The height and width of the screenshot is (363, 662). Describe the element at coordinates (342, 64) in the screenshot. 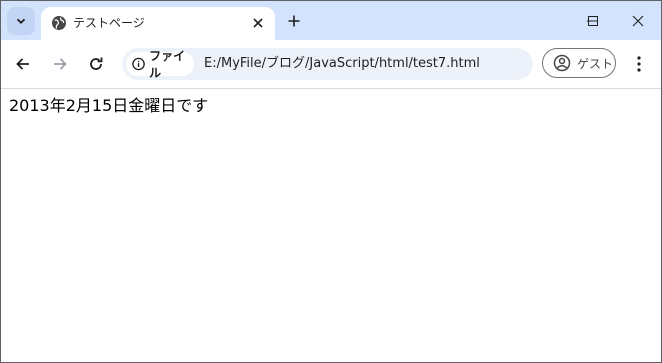

I see `url-text: E:/MyFile/ブログ/JavaScript/html/test7.html` at that location.